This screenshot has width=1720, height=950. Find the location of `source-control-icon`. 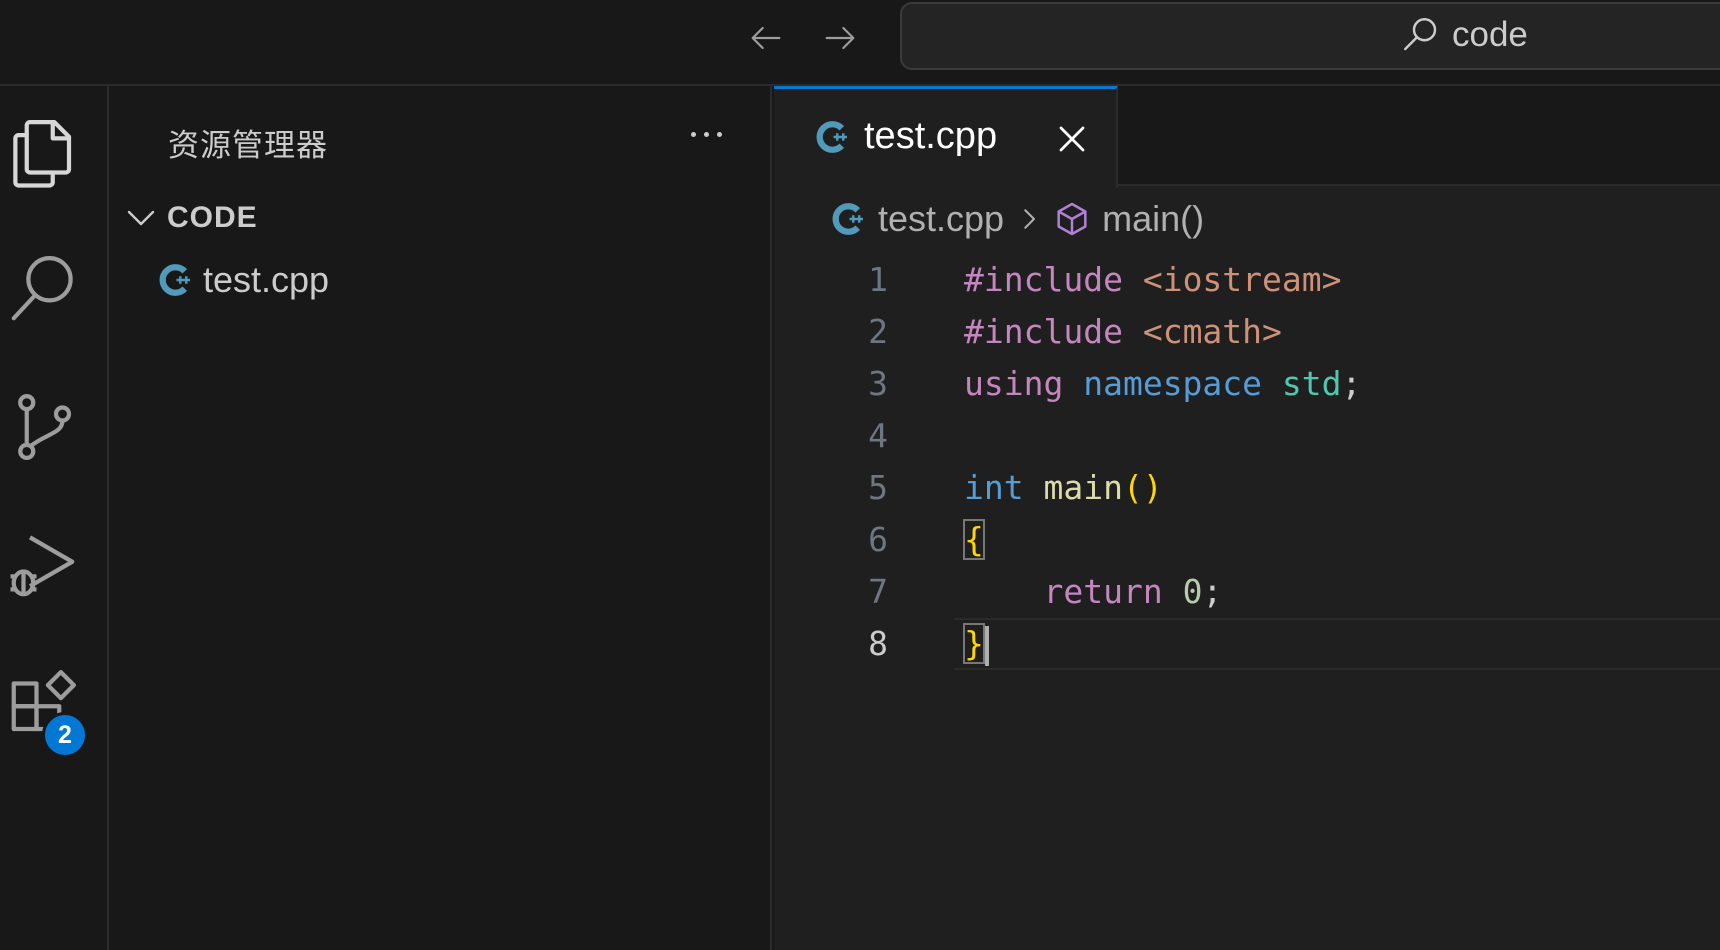

source-control-icon is located at coordinates (45, 427).